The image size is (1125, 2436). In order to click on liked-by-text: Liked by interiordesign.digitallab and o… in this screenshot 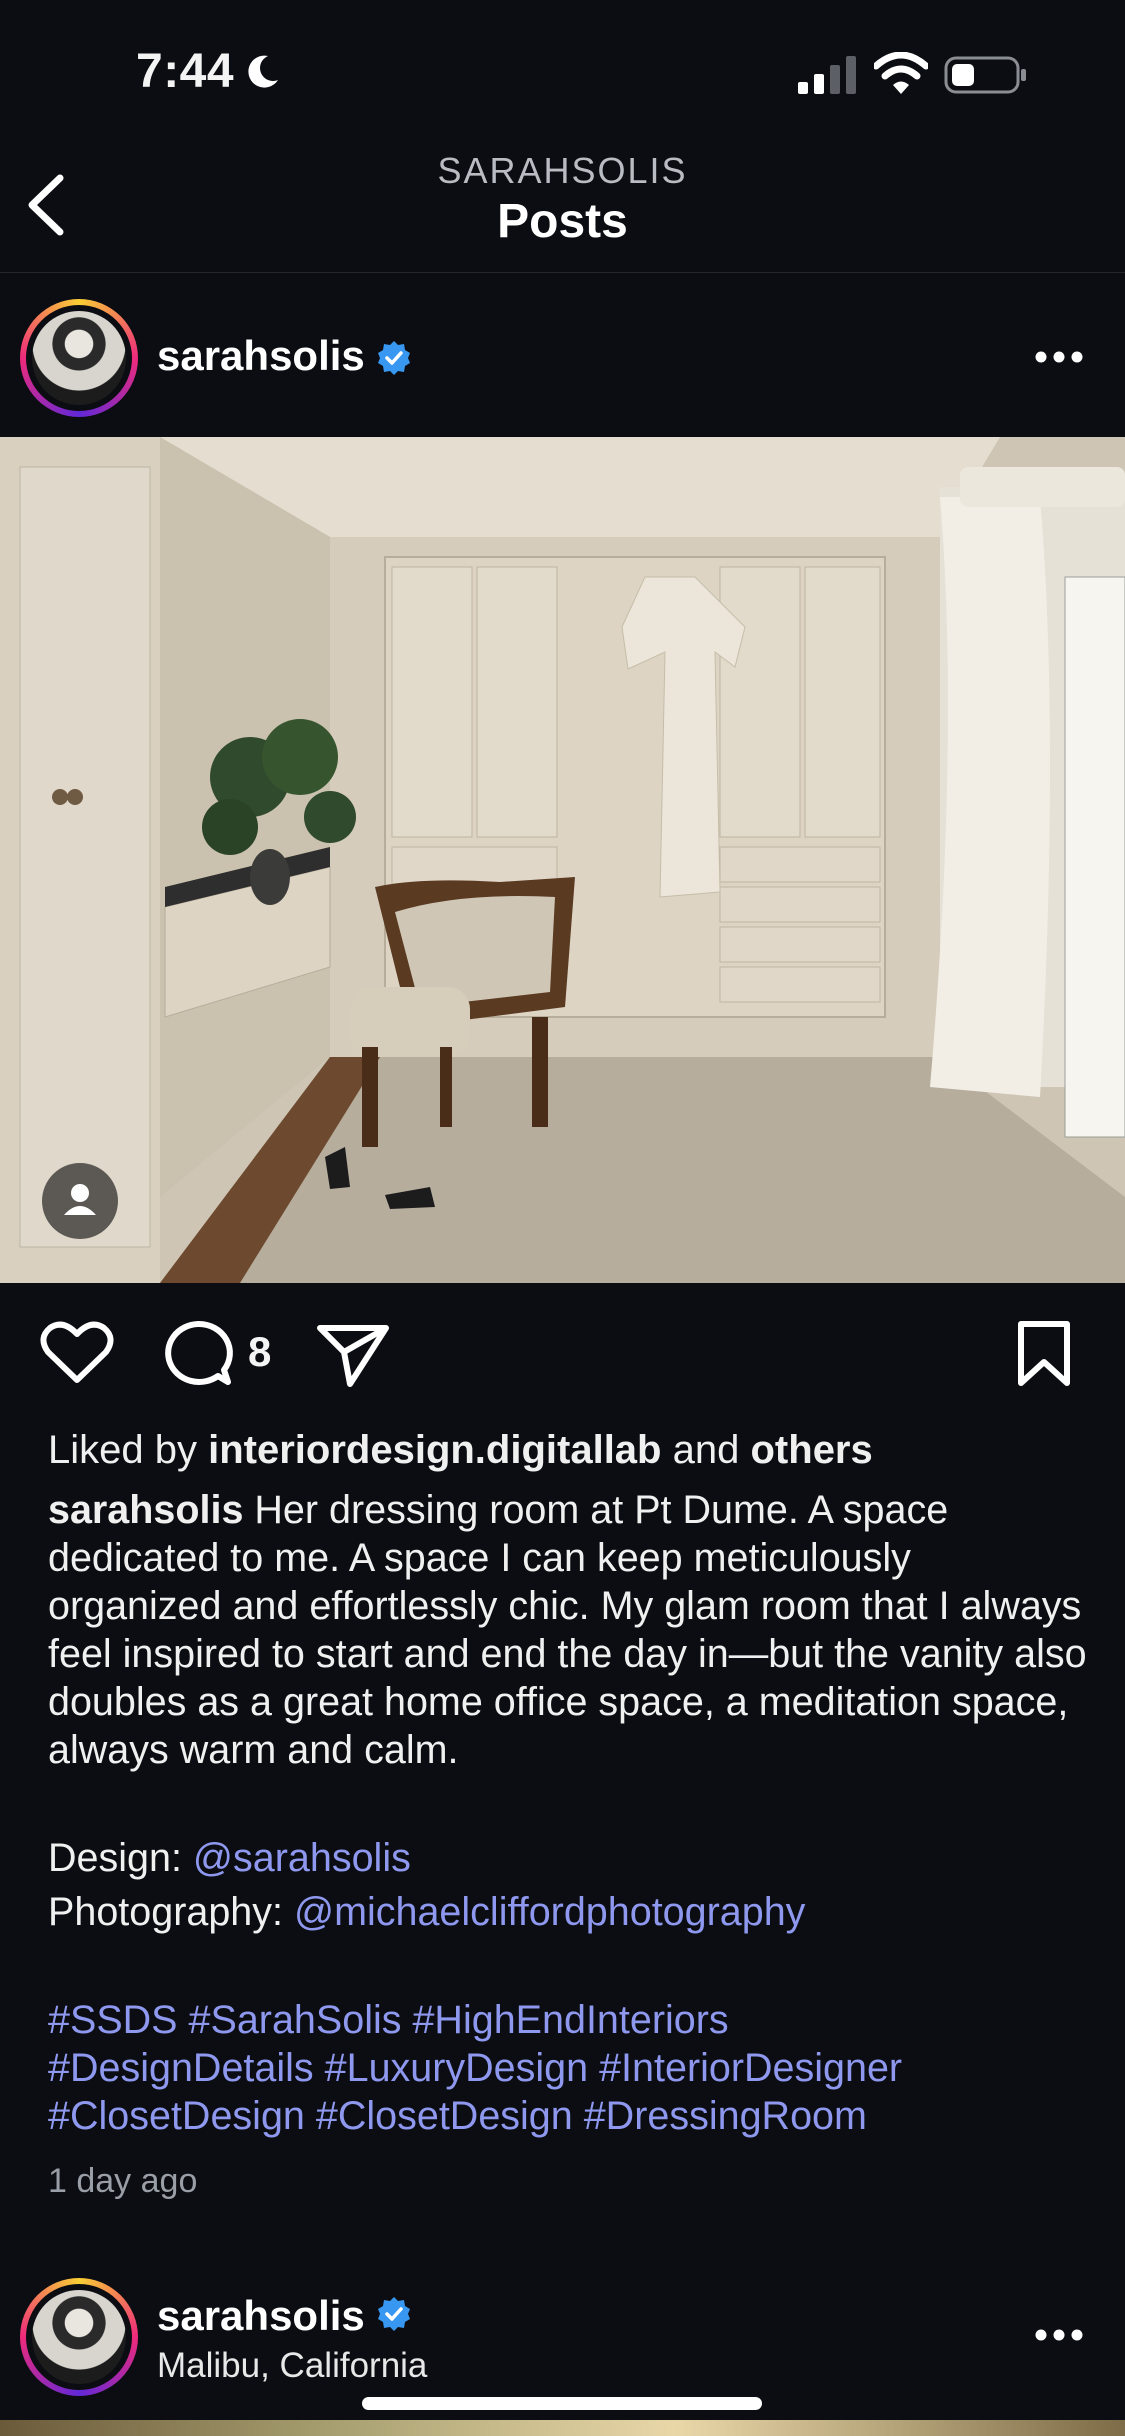, I will do `click(460, 1450)`.